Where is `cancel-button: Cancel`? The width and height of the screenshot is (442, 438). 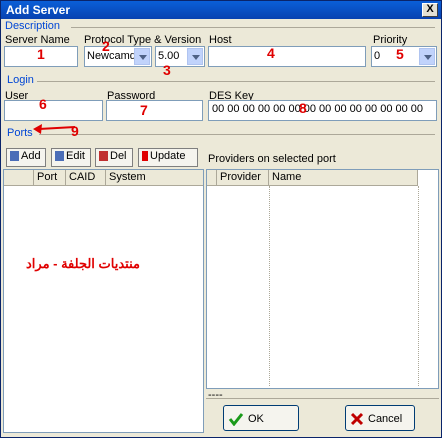 cancel-button: Cancel is located at coordinates (380, 418).